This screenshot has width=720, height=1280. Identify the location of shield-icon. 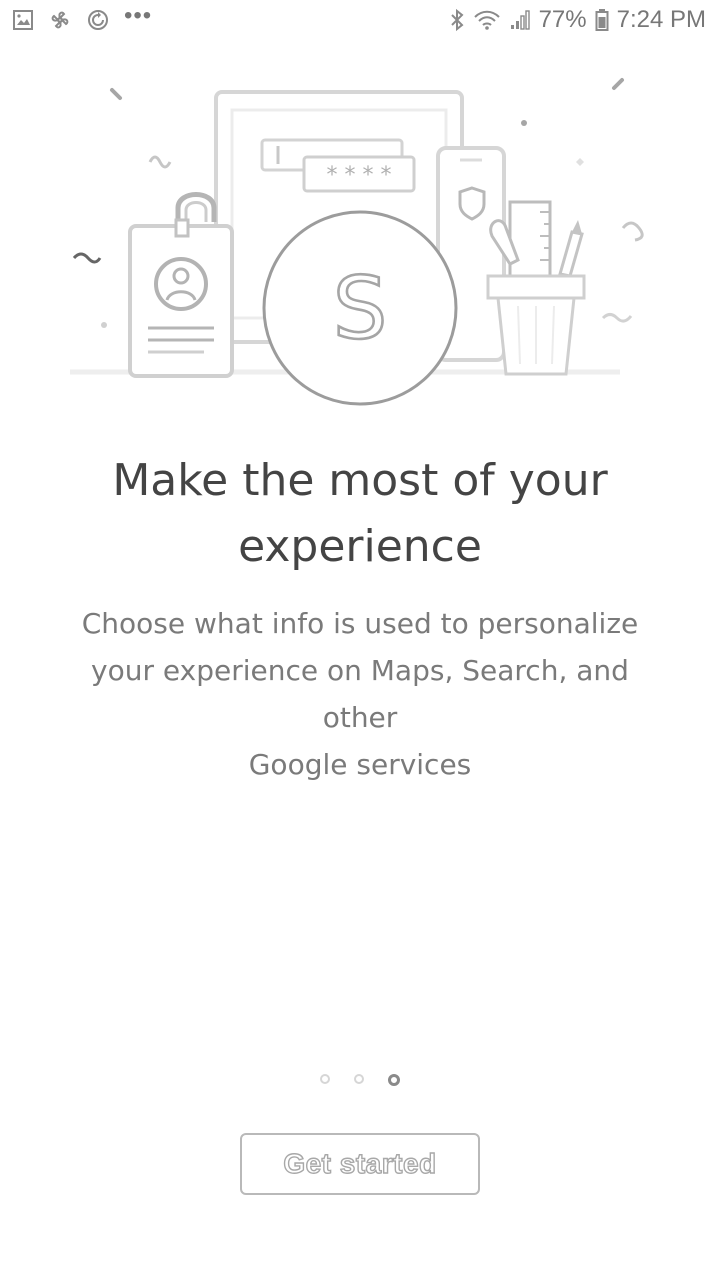
(472, 203).